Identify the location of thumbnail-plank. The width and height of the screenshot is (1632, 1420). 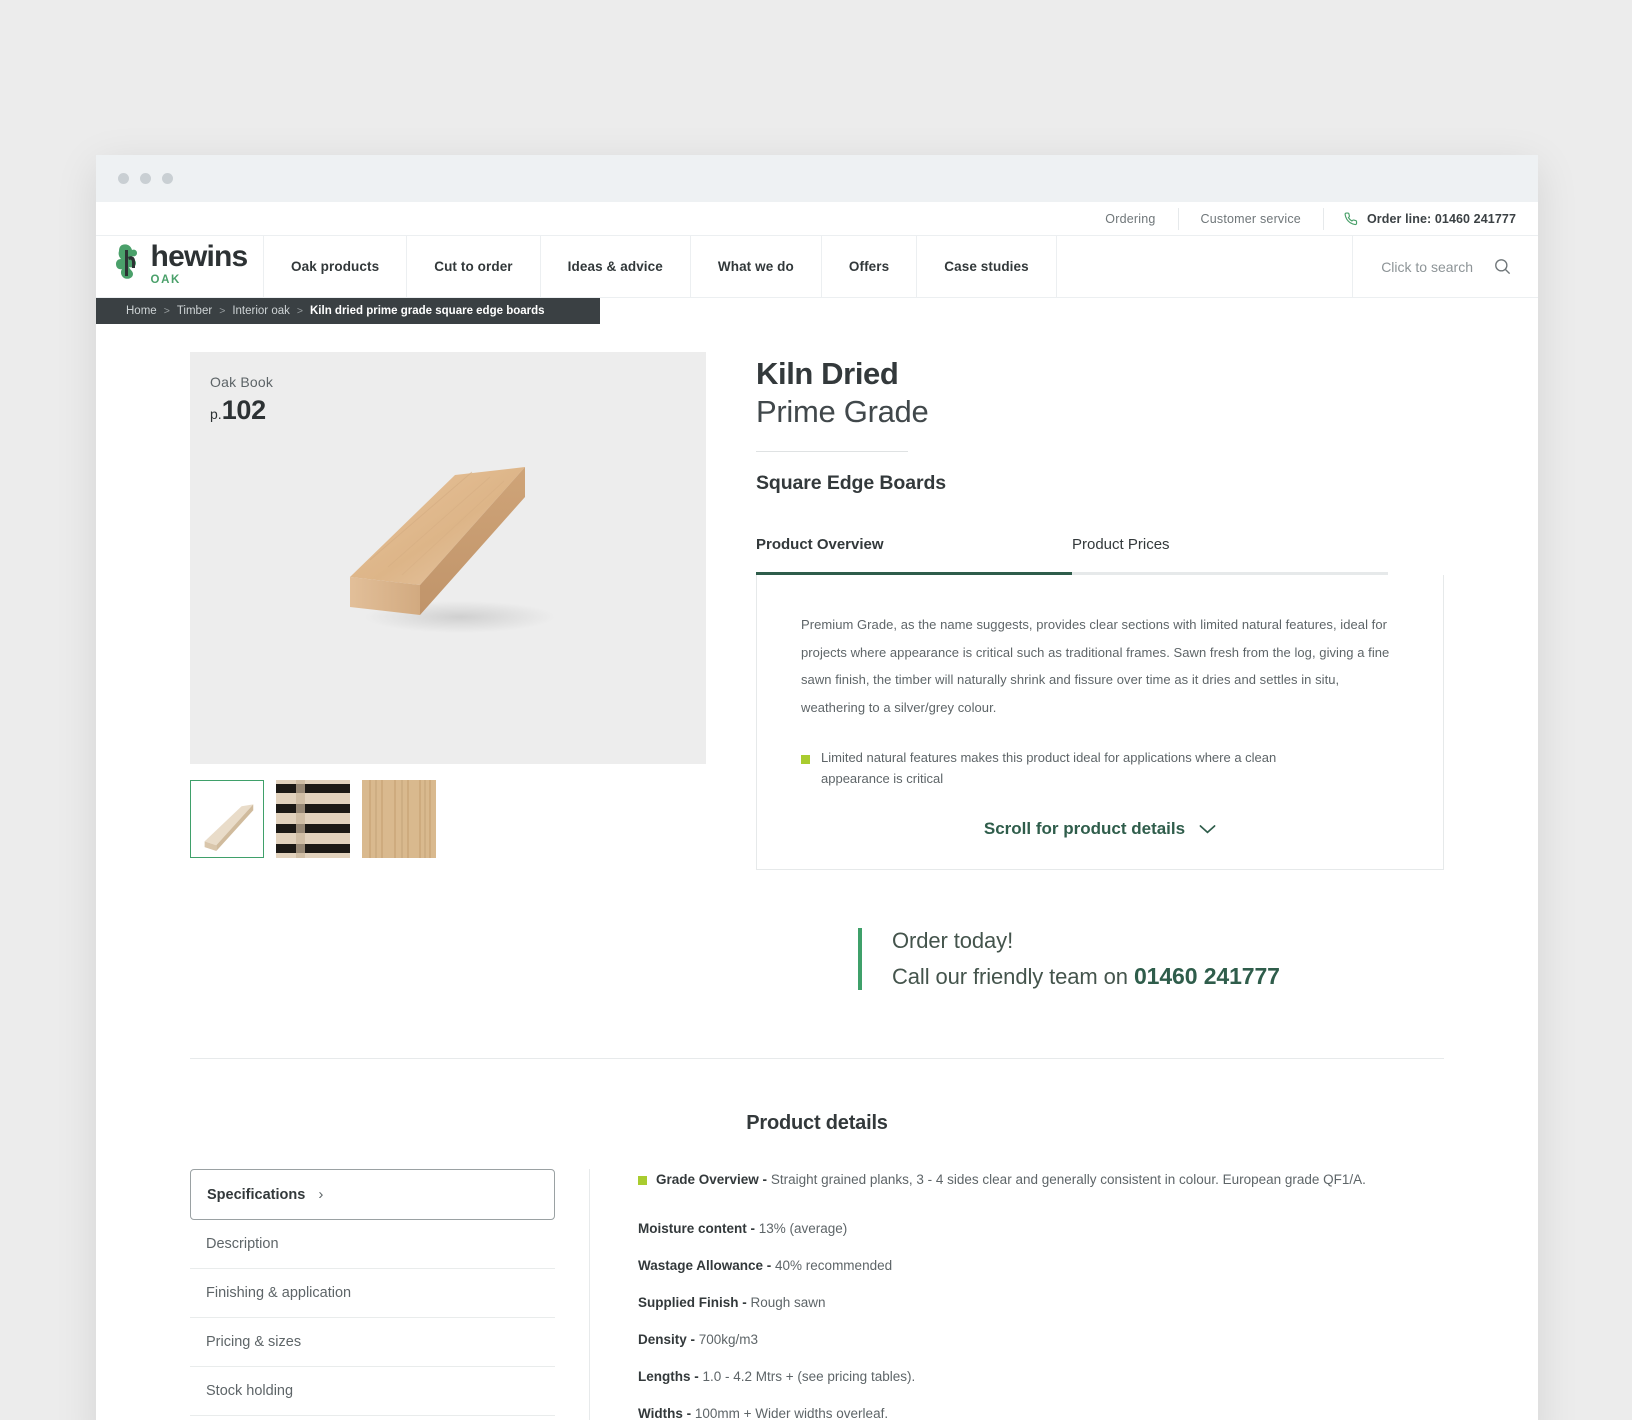
(227, 819).